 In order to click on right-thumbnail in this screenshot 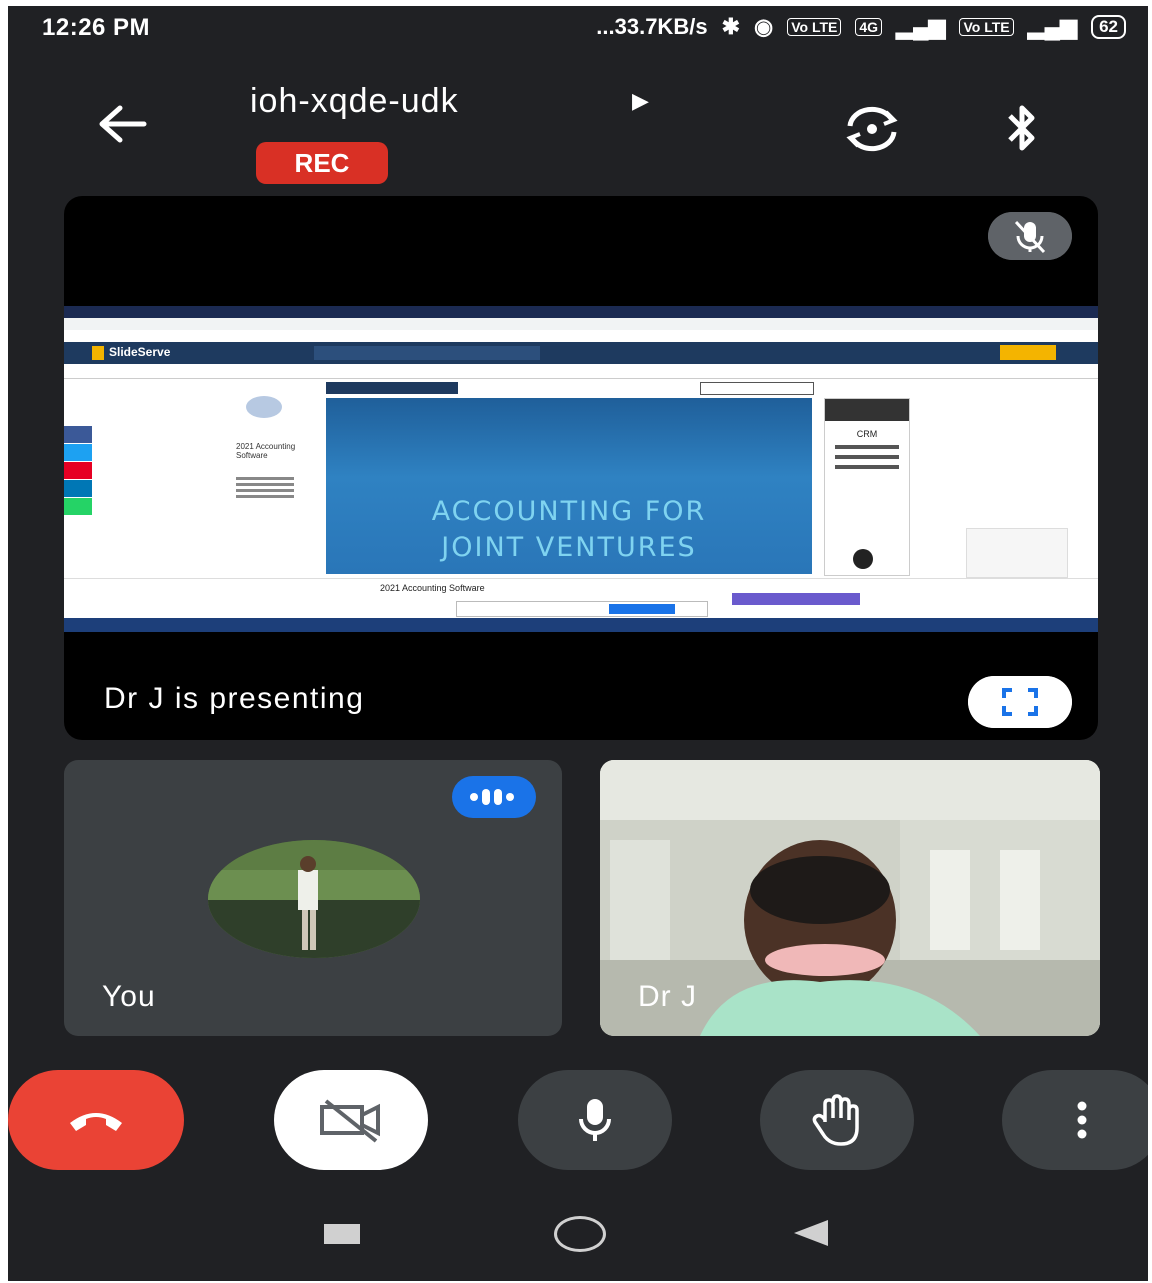, I will do `click(1017, 553)`.